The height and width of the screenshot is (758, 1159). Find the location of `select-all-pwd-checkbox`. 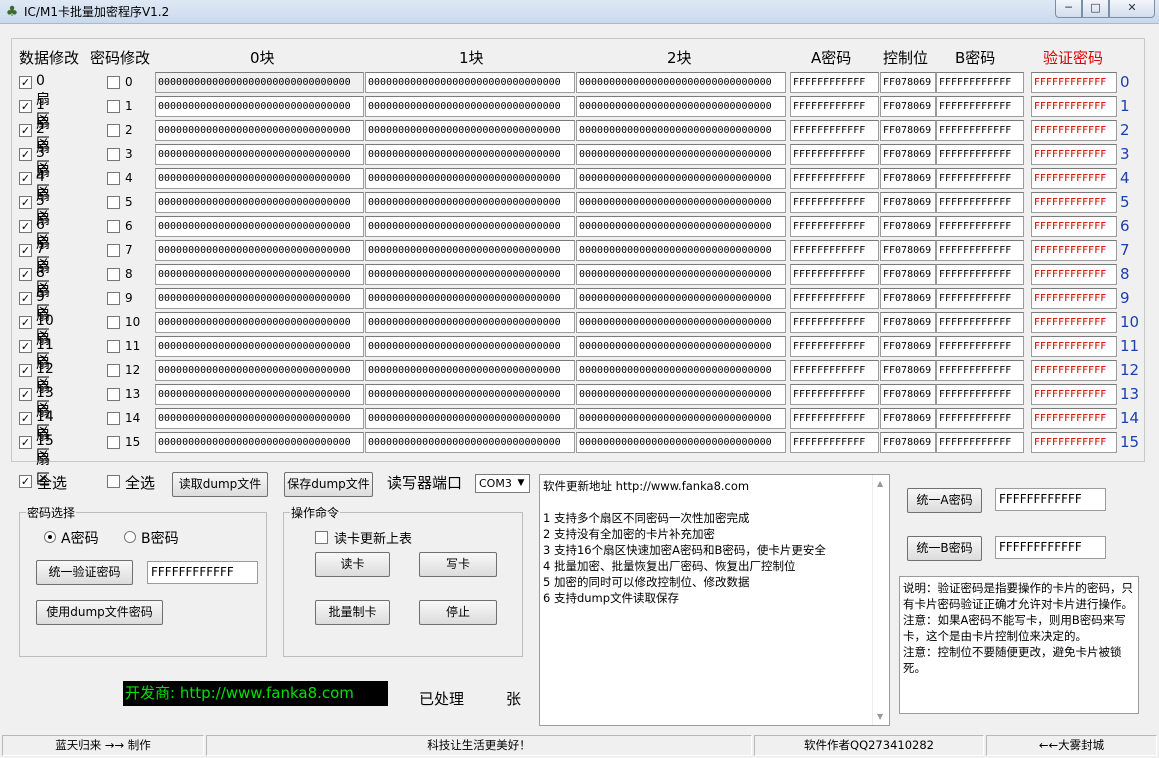

select-all-pwd-checkbox is located at coordinates (113, 481).